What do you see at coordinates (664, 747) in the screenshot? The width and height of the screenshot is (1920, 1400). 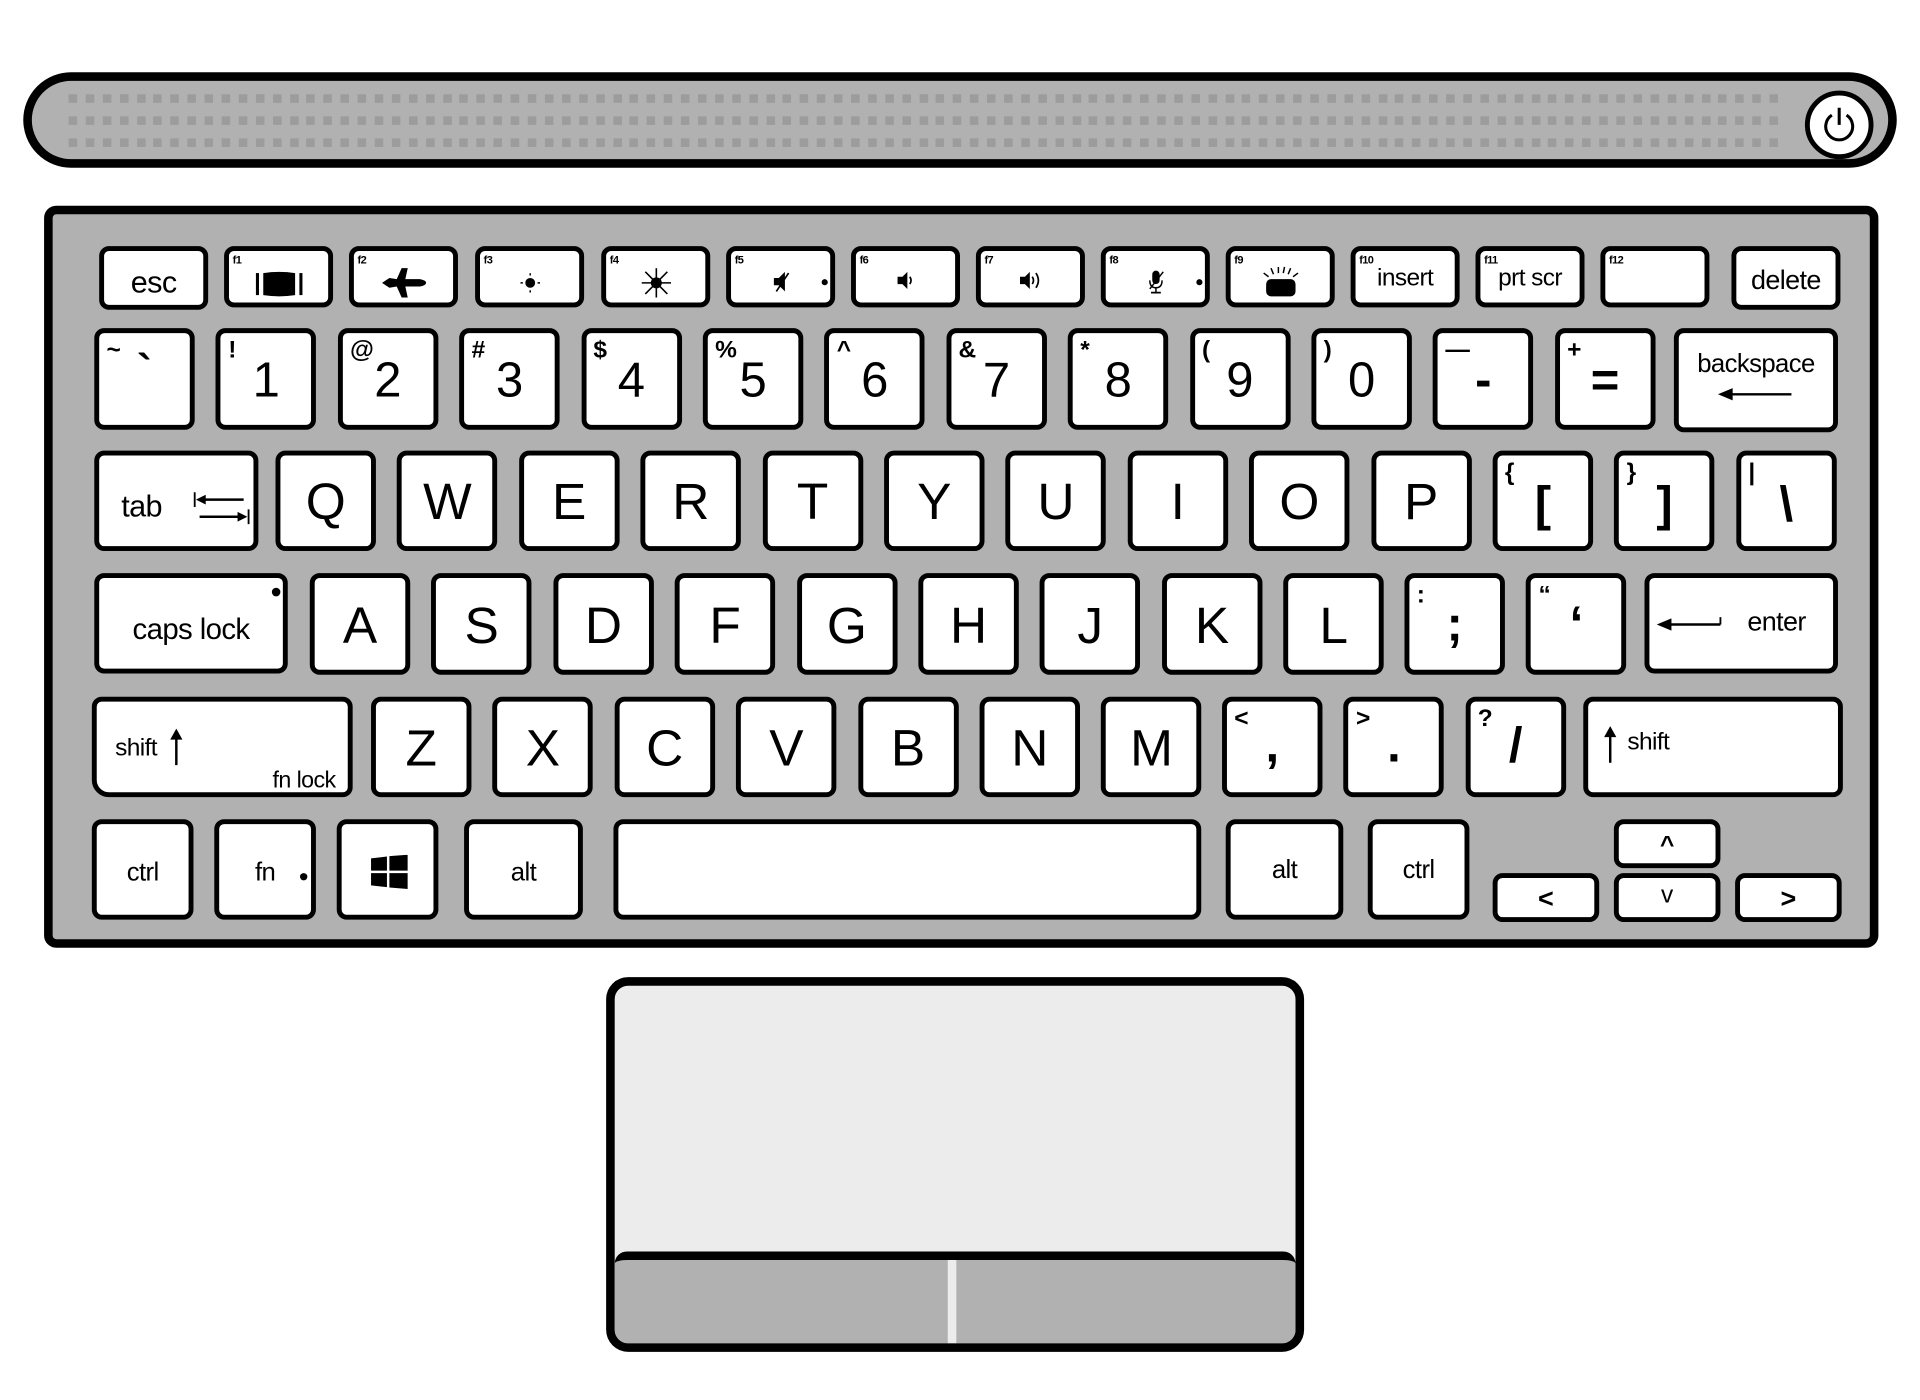 I see `key-letter: C` at bounding box center [664, 747].